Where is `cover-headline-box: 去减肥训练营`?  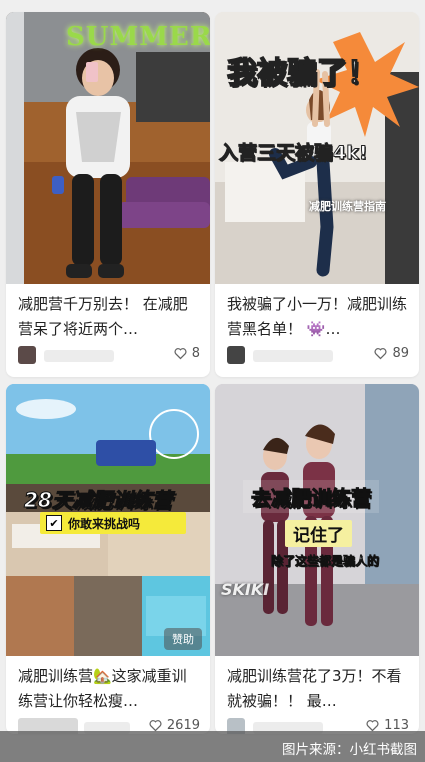 cover-headline-box: 去减肥训练营 is located at coordinates (311, 496).